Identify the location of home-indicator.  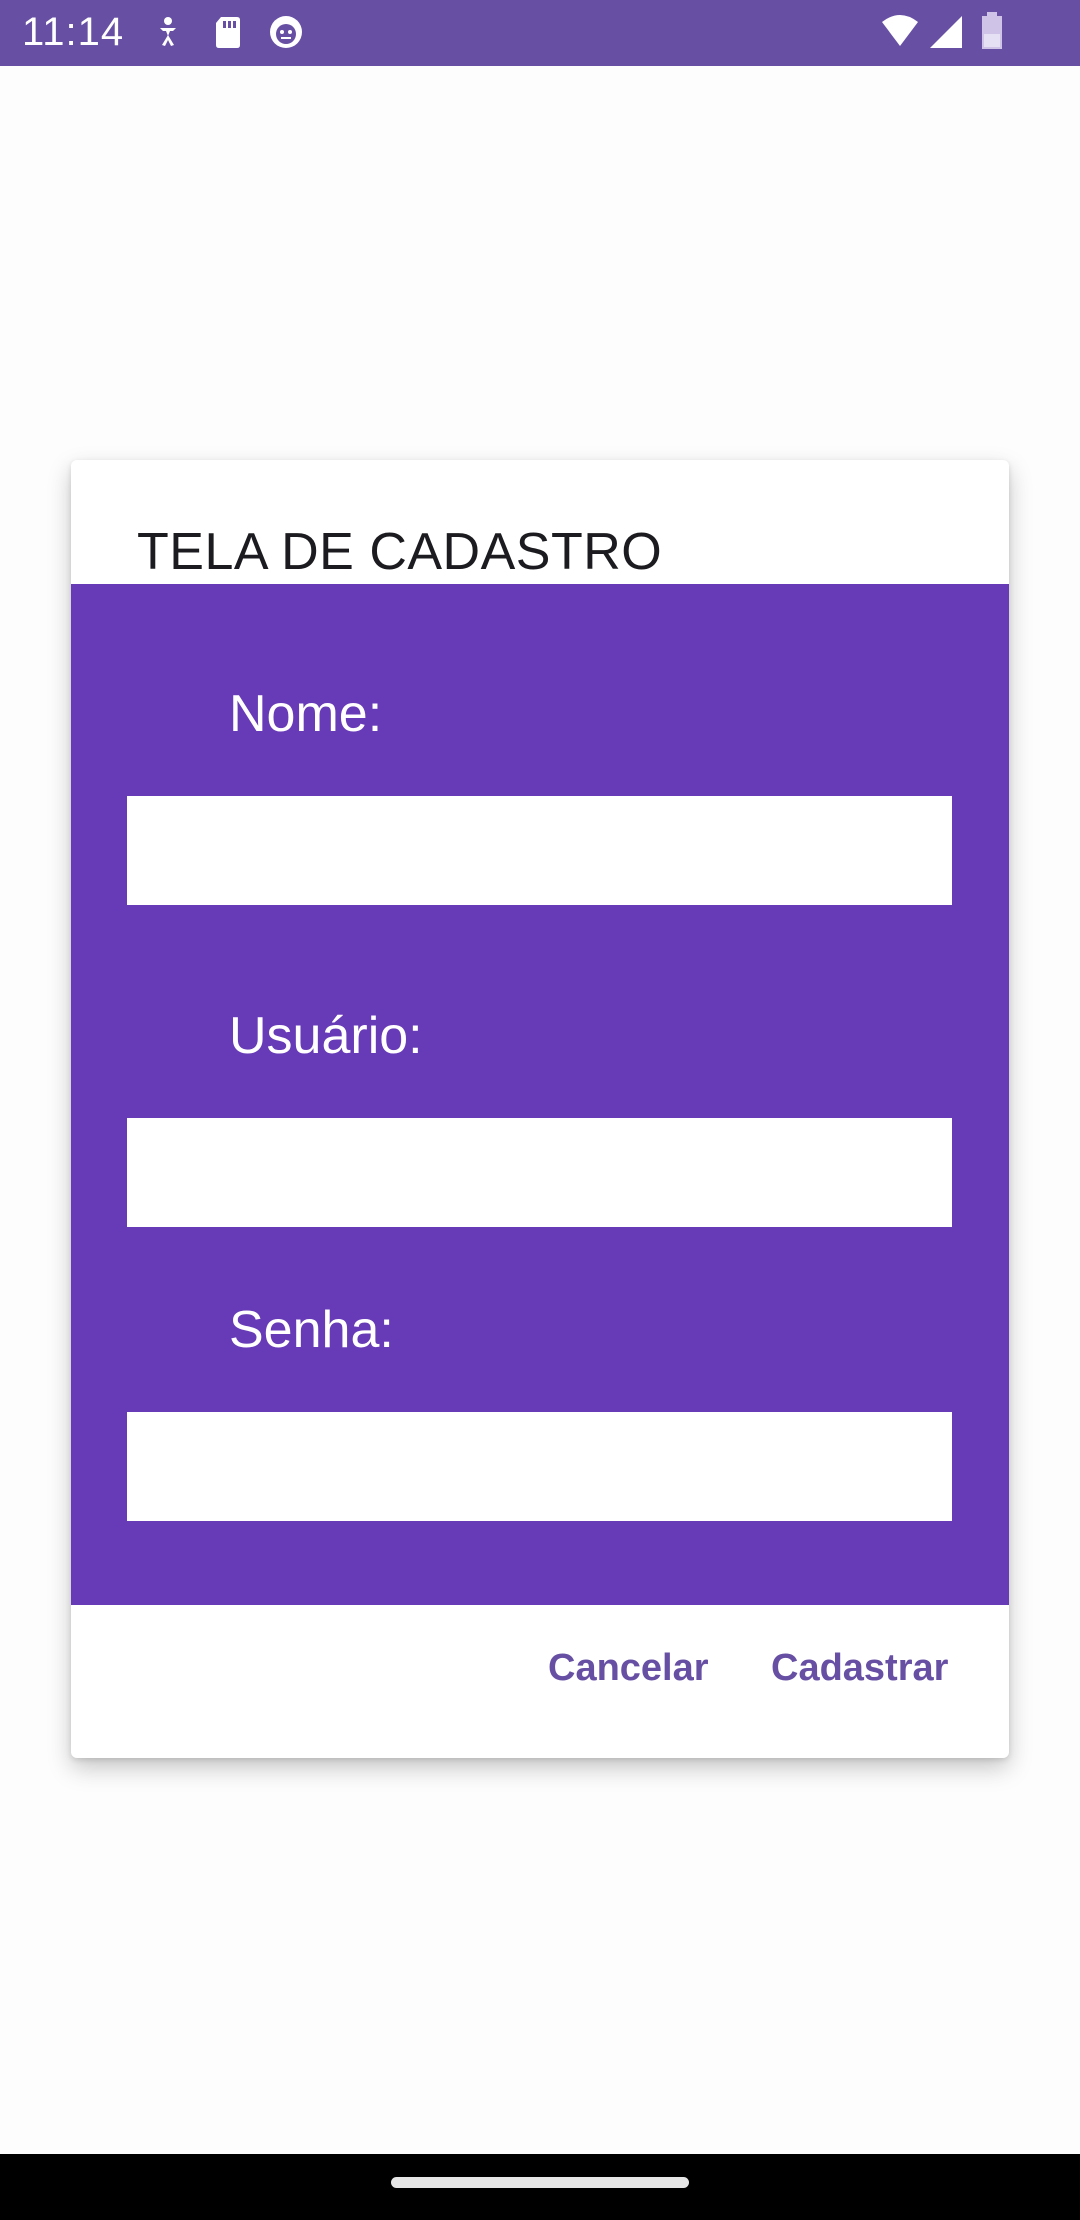
(540, 2182).